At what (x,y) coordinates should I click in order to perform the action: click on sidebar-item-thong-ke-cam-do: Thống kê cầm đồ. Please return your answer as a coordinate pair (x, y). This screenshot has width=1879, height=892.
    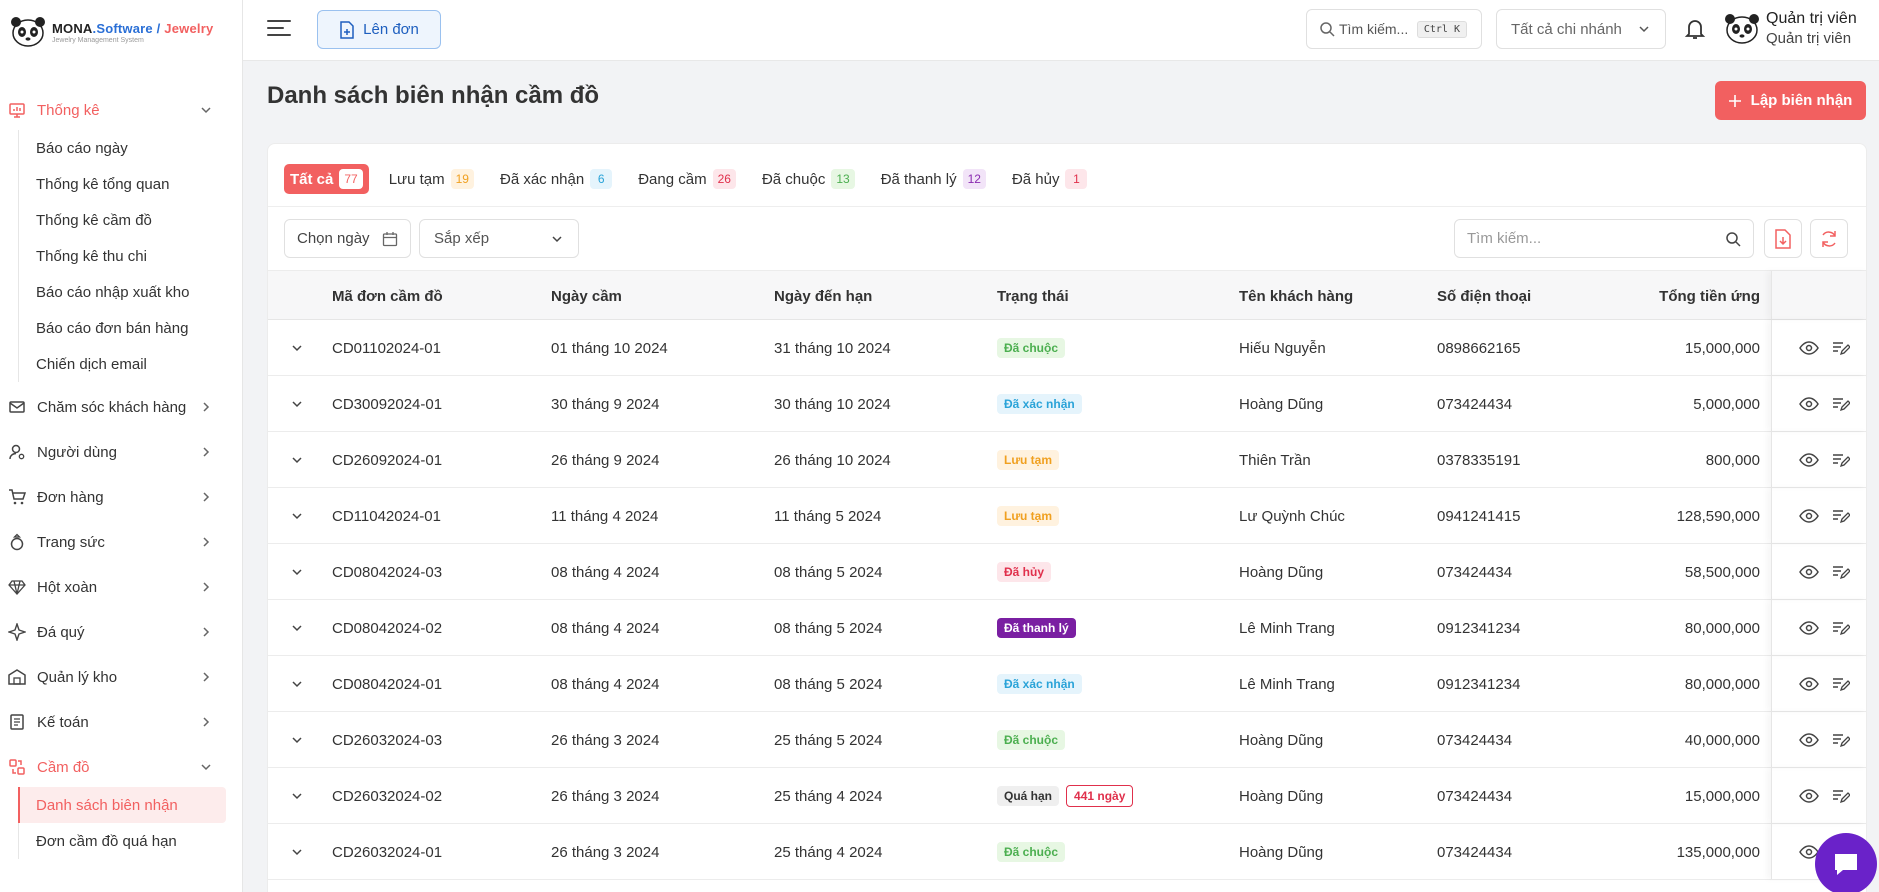
    Looking at the image, I should click on (131, 220).